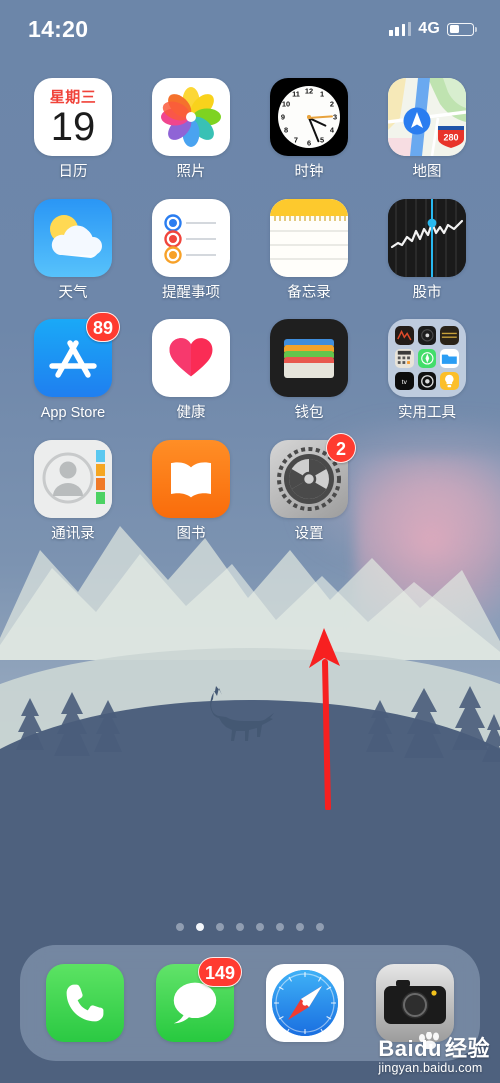 The height and width of the screenshot is (1083, 500). I want to click on app-label-health: 健康, so click(191, 413).